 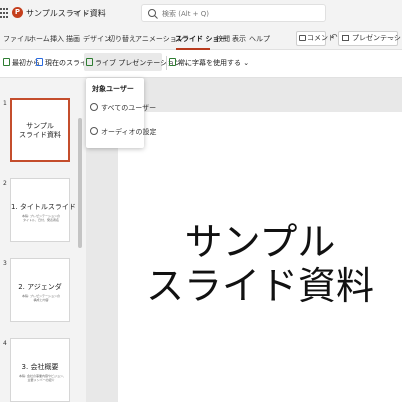 I want to click on from-beginning-button: 最初から, so click(x=21, y=63).